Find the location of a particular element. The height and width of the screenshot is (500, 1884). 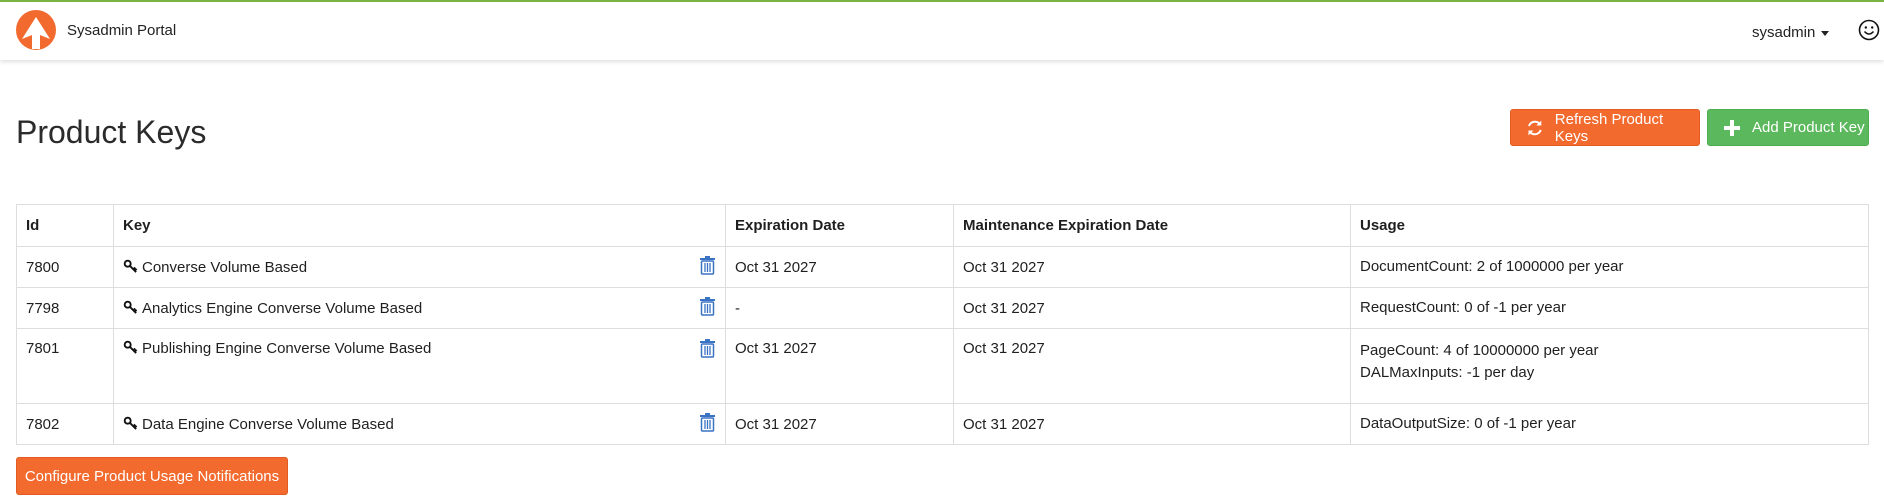

cell-key: Analytics Engine Converse Volume Based is located at coordinates (419, 308).